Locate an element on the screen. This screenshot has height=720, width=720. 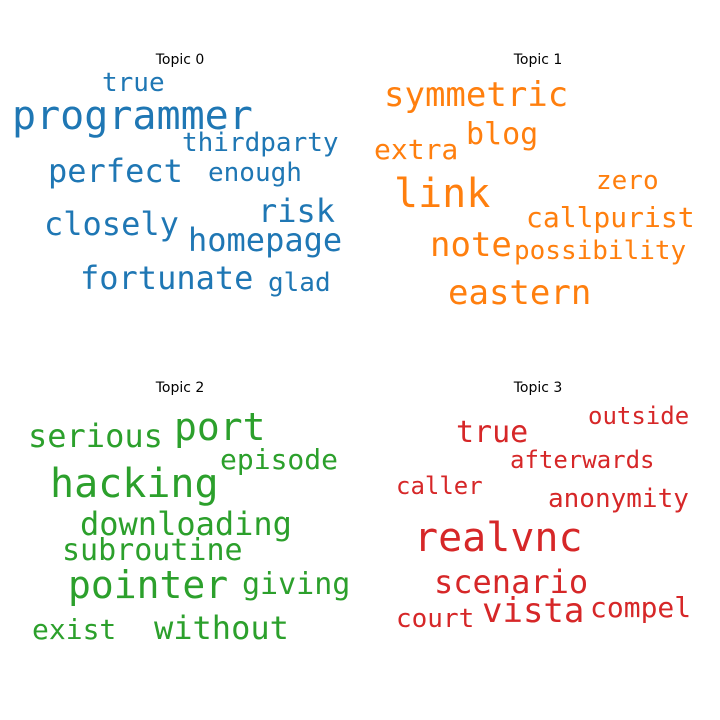
word: glad is located at coordinates (299, 283).